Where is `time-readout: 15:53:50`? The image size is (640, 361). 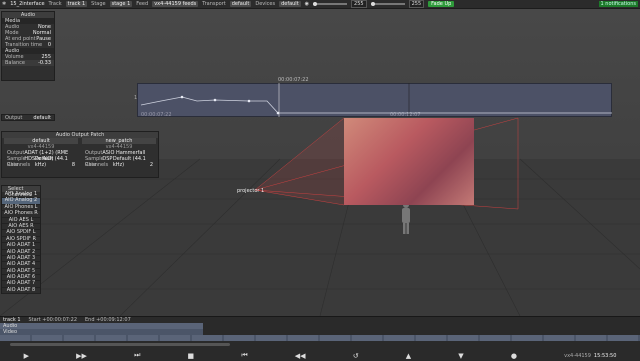 time-readout: 15:53:50 is located at coordinates (605, 355).